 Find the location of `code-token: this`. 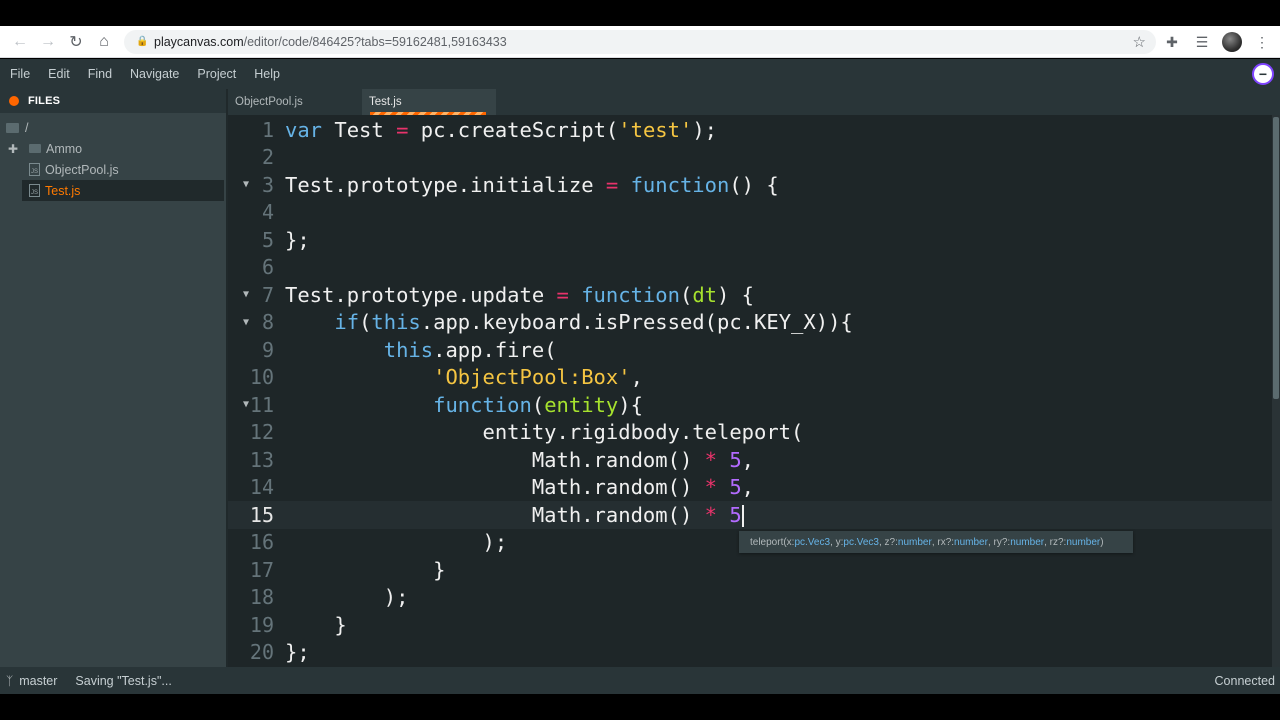

code-token: this is located at coordinates (408, 349).